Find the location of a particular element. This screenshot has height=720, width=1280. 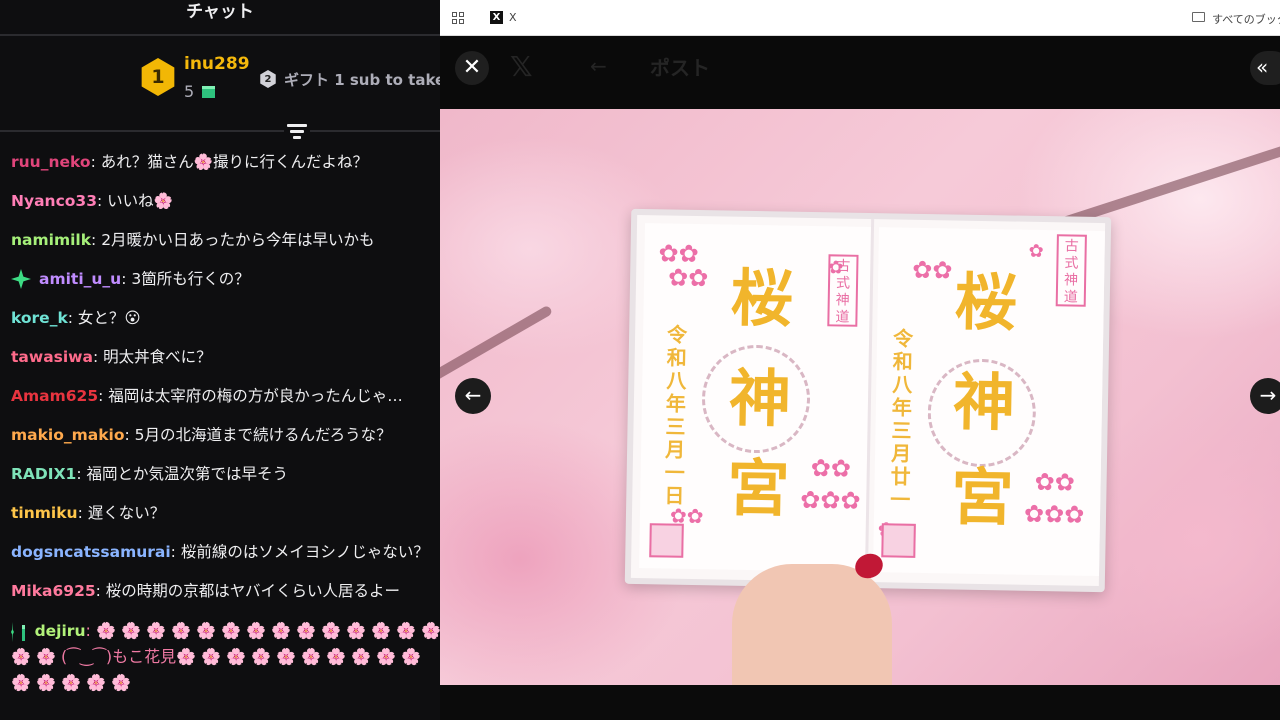

hand is located at coordinates (812, 624).